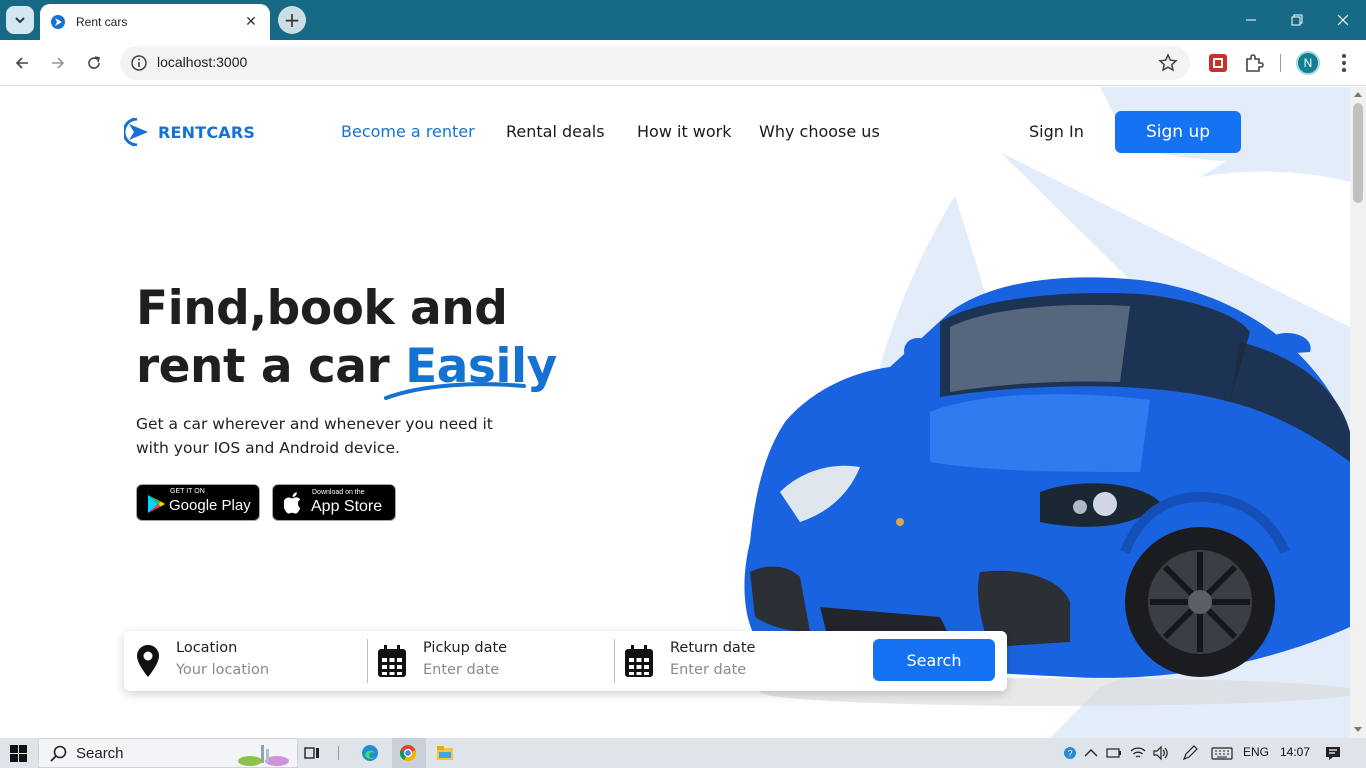 Image resolution: width=1366 pixels, height=768 pixels. What do you see at coordinates (210, 505) in the screenshot?
I see `google-play-big-text: Google Play` at bounding box center [210, 505].